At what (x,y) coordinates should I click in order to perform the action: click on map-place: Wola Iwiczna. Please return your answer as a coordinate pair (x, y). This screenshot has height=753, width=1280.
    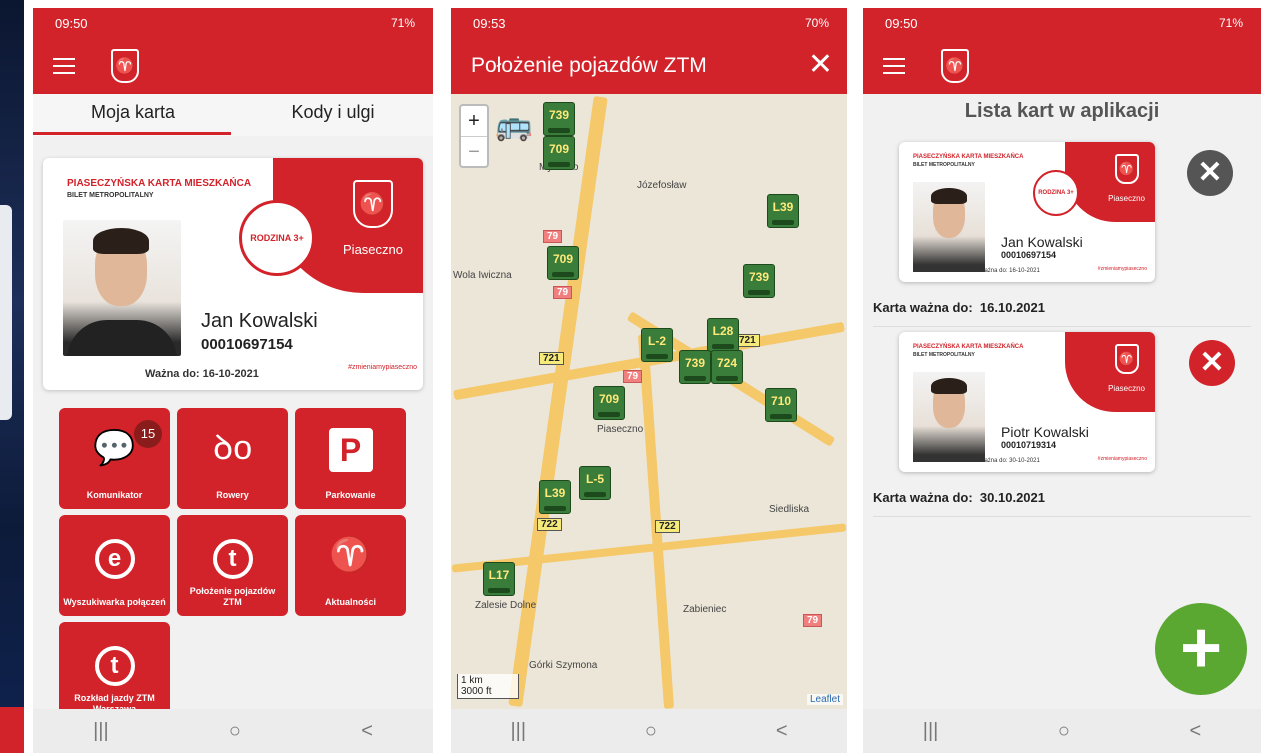
    Looking at the image, I should click on (482, 275).